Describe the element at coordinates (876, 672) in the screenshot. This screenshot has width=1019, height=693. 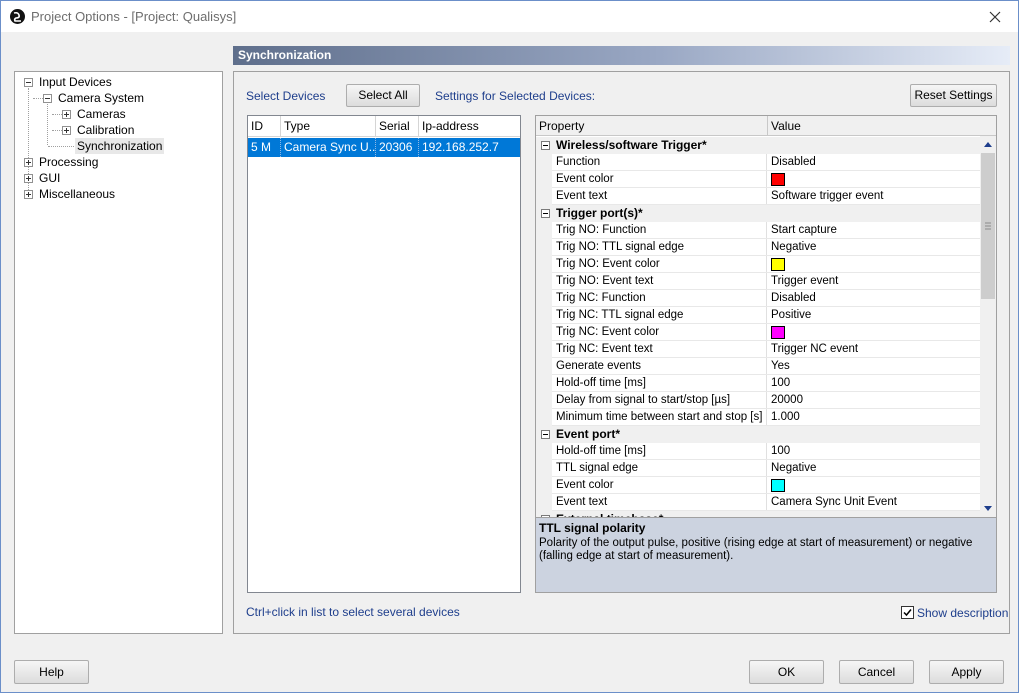
I see `cancel-button: Cancel` at that location.